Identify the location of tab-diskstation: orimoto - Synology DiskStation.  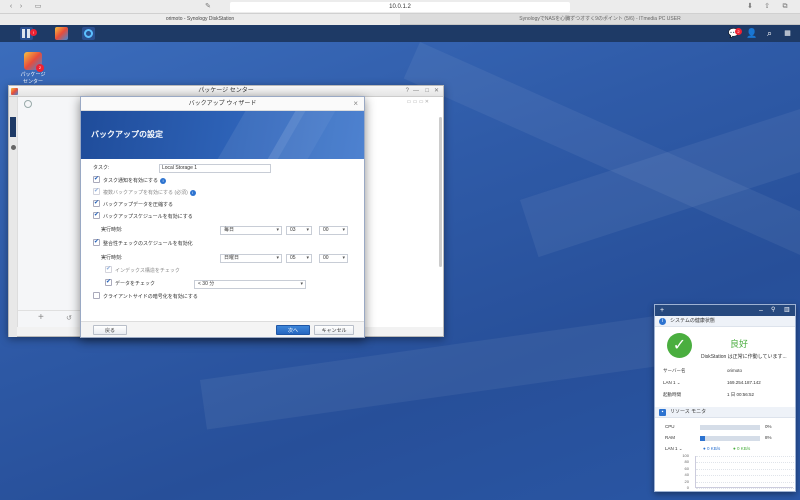
(200, 19).